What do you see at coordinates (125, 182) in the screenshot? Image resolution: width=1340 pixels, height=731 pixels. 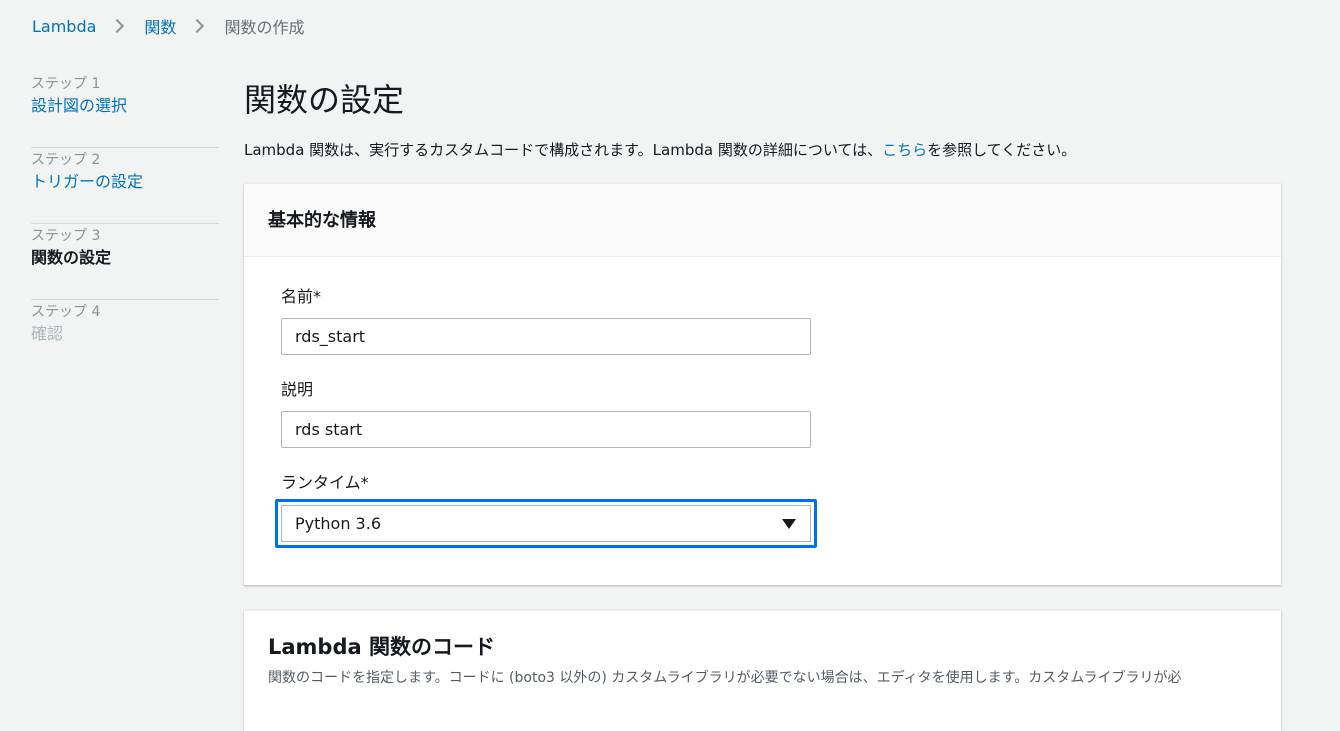 I see `step-link-configure-triggers: トリガーの設定` at bounding box center [125, 182].